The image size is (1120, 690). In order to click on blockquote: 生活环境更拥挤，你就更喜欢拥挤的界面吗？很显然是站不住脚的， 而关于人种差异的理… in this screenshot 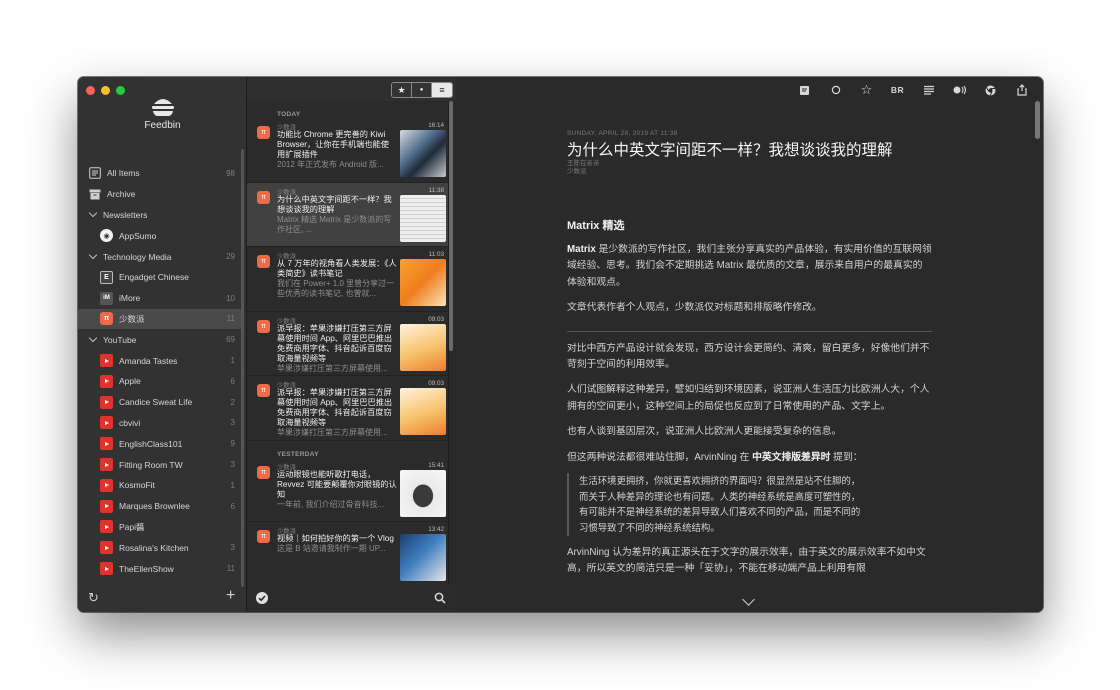, I will do `click(749, 504)`.